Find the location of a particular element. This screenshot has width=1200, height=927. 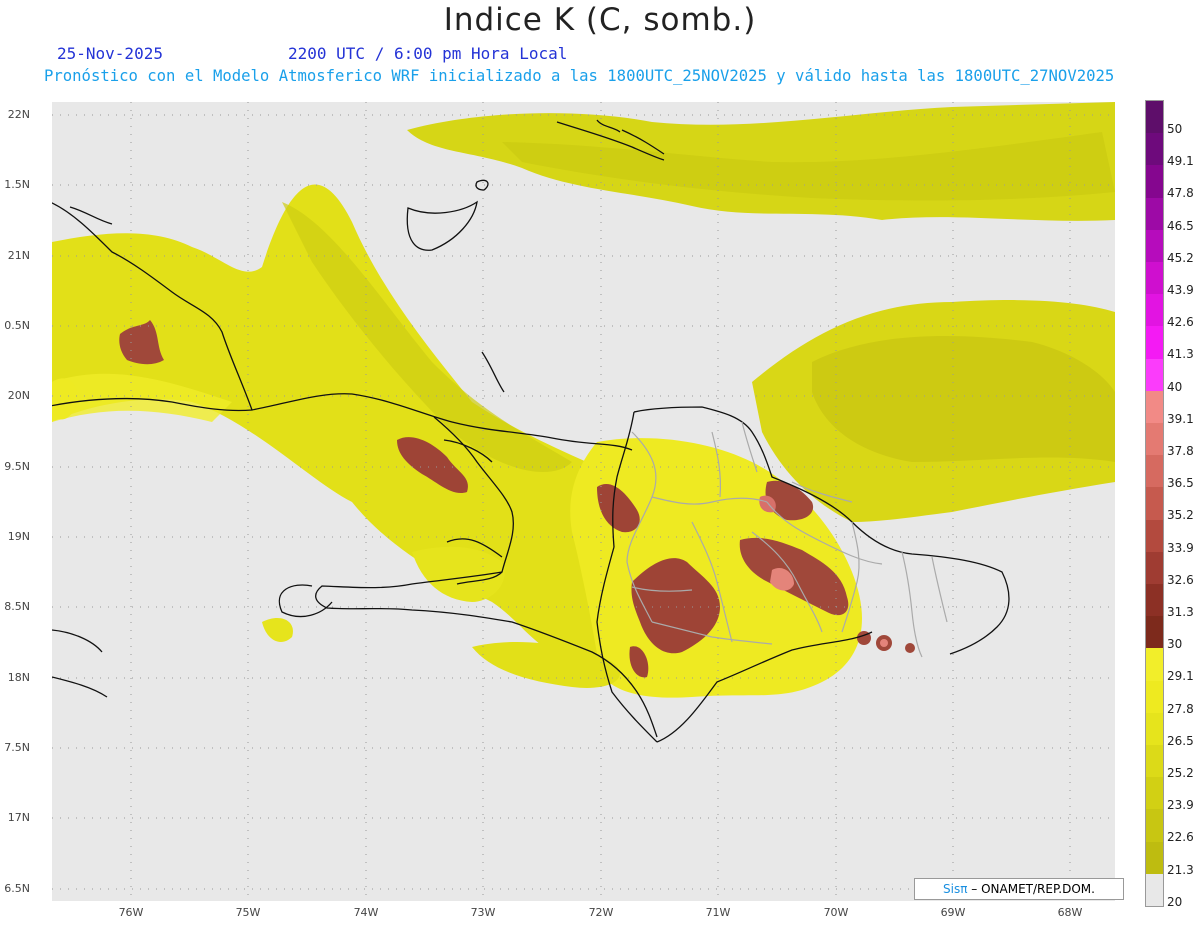

colorbar-label: 45.2 is located at coordinates (1180, 257).